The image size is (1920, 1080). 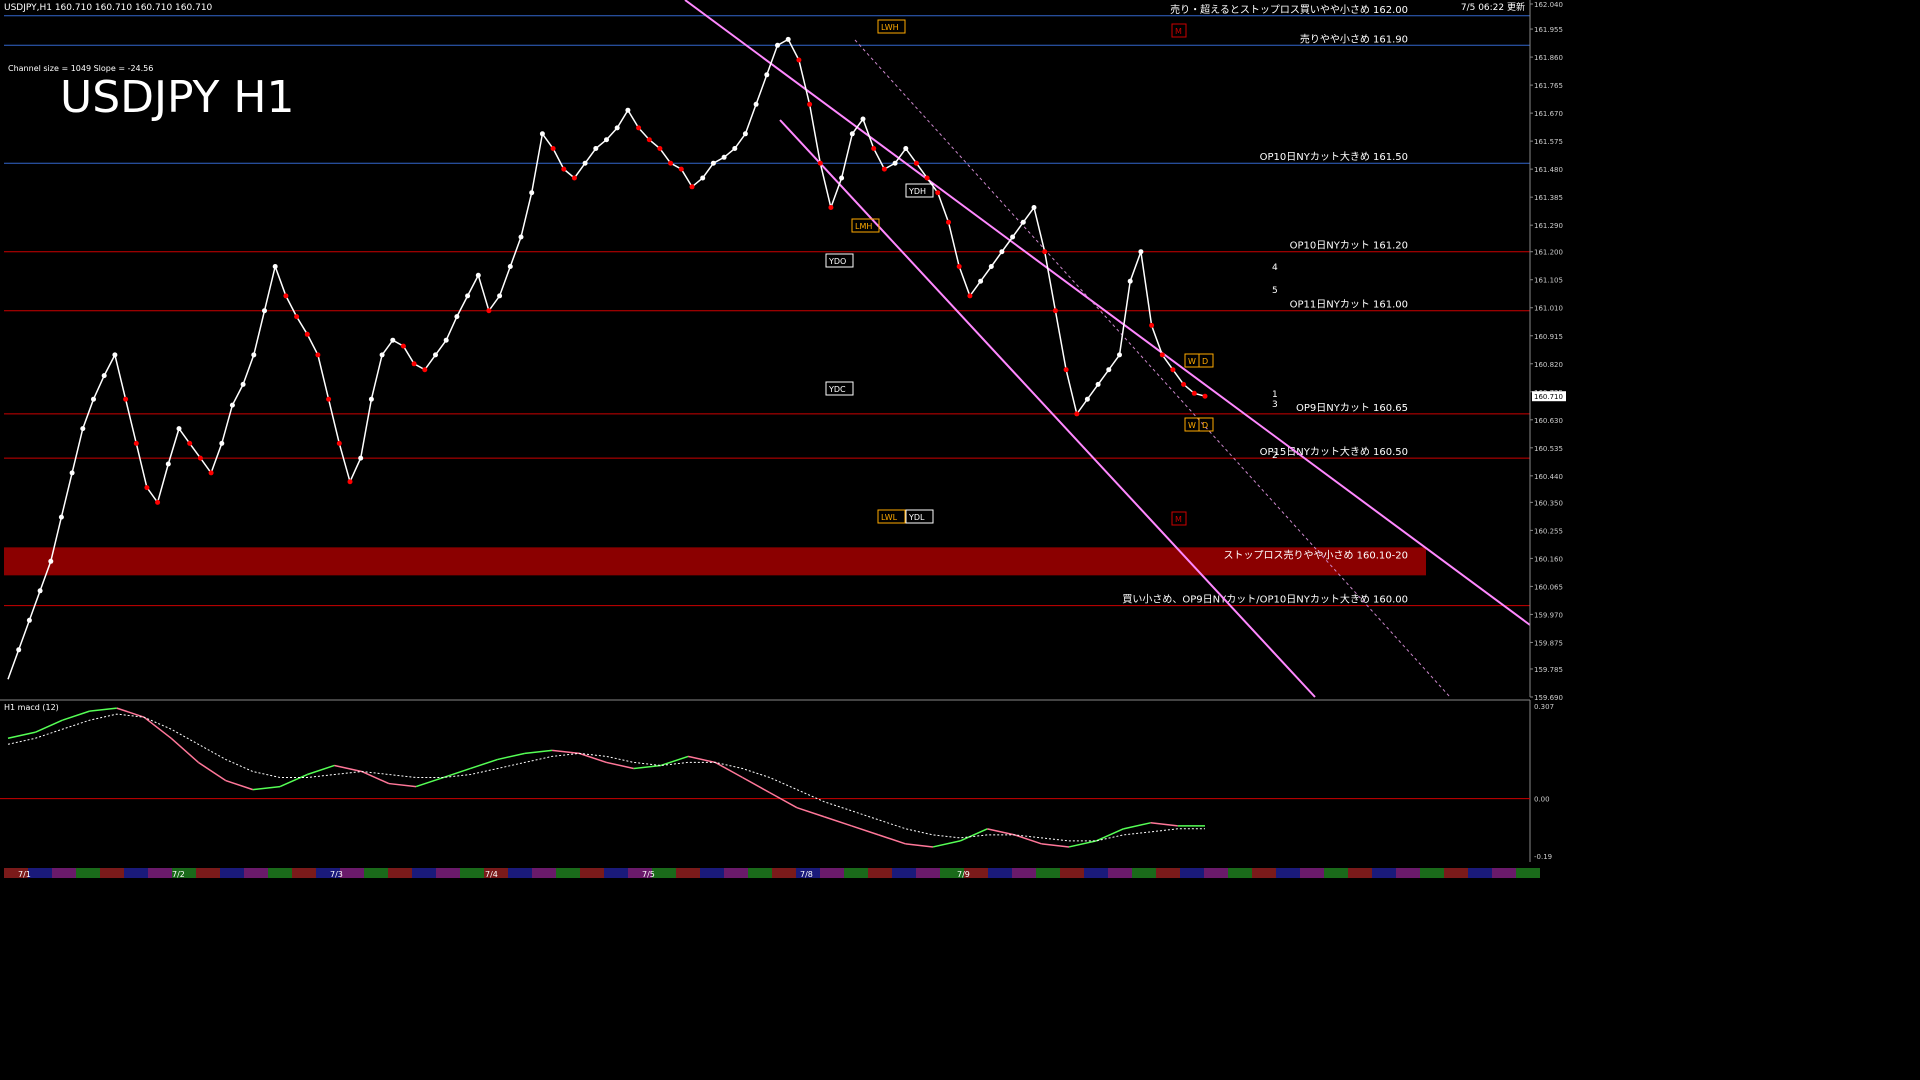 I want to click on date-label: 7/9, so click(x=963, y=874).